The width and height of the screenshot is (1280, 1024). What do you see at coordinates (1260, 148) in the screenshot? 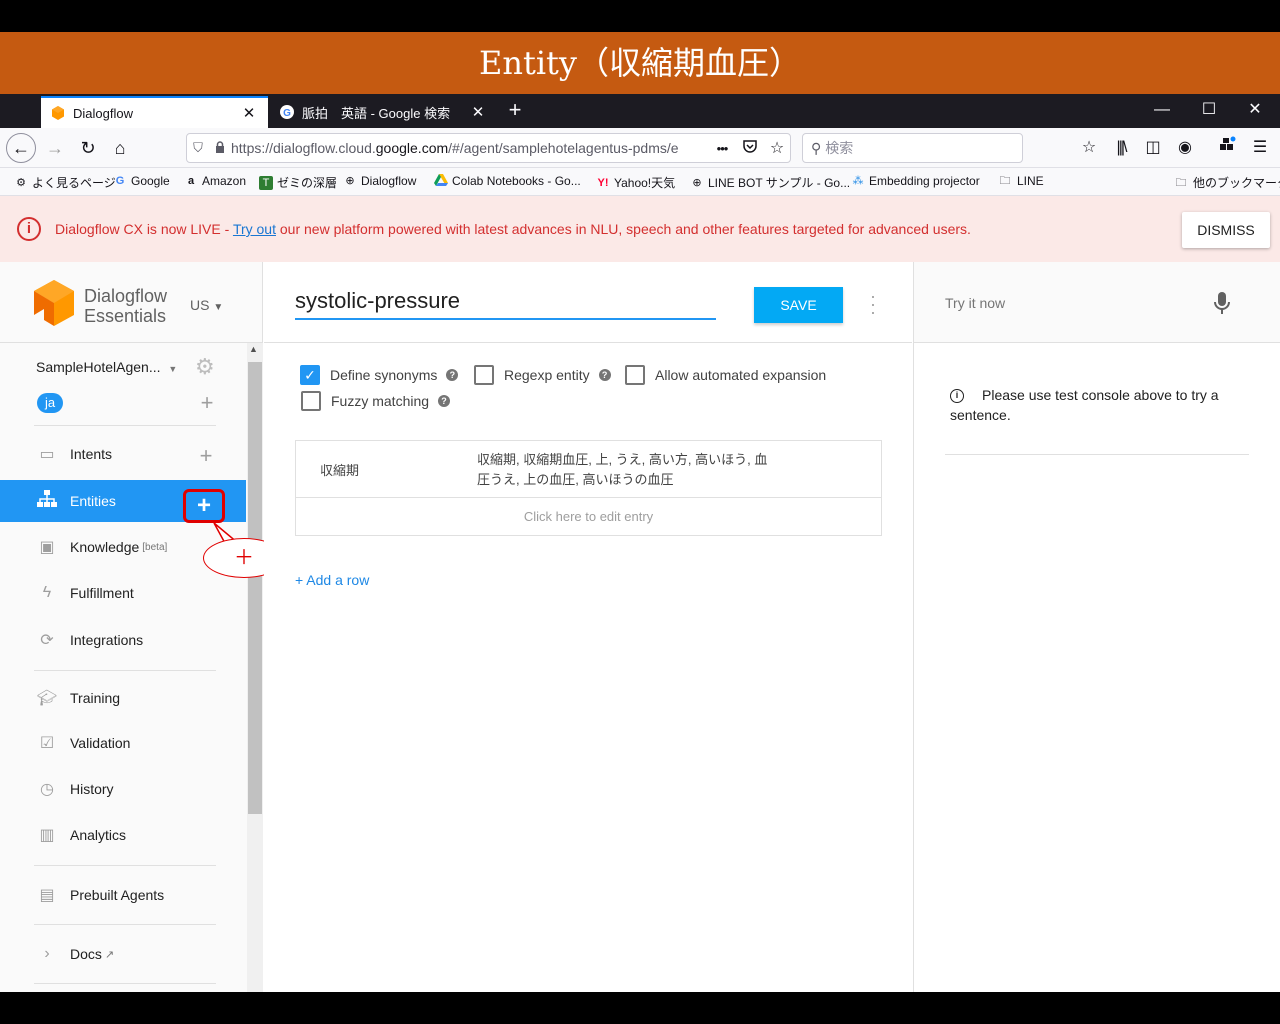
I see `menu-icon: ☰` at bounding box center [1260, 148].